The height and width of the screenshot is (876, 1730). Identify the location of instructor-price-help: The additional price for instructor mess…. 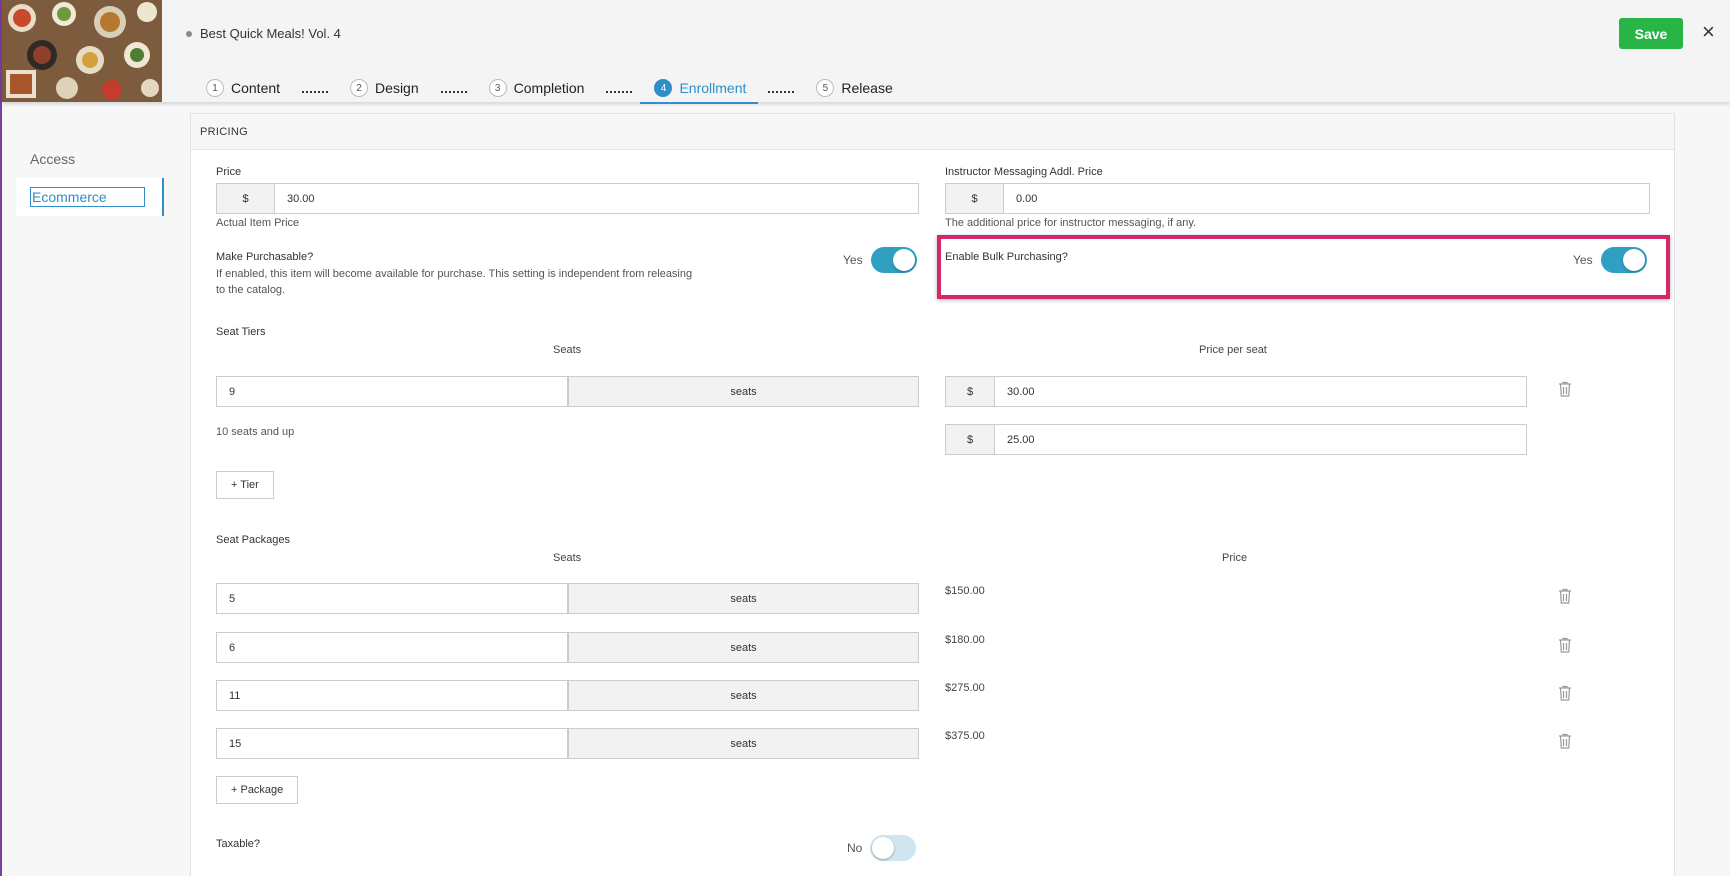
(1071, 223).